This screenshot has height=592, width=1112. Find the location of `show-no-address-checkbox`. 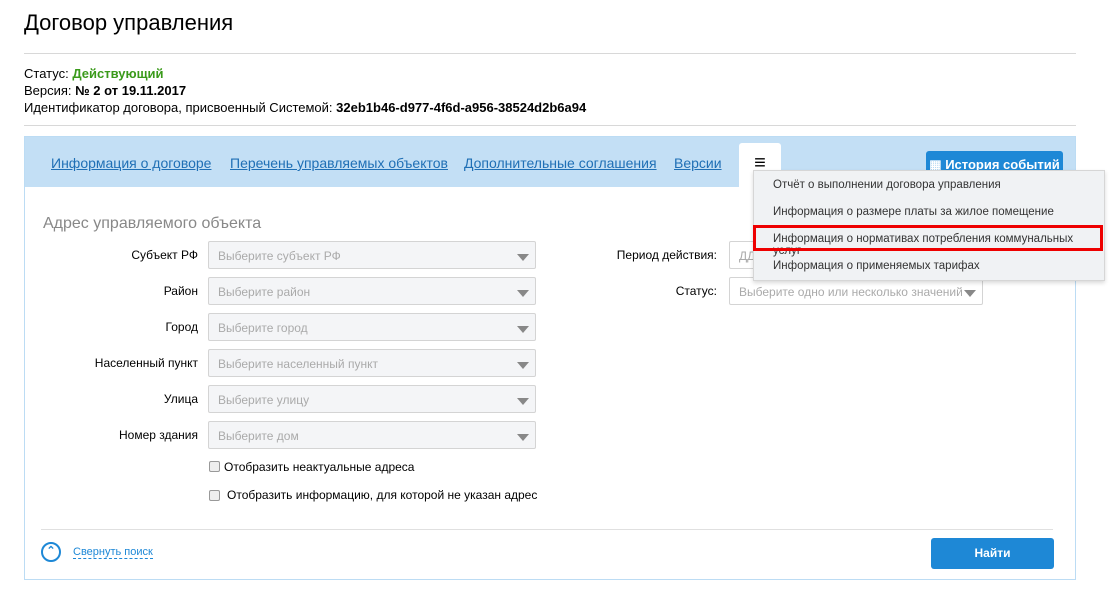

show-no-address-checkbox is located at coordinates (214, 495).